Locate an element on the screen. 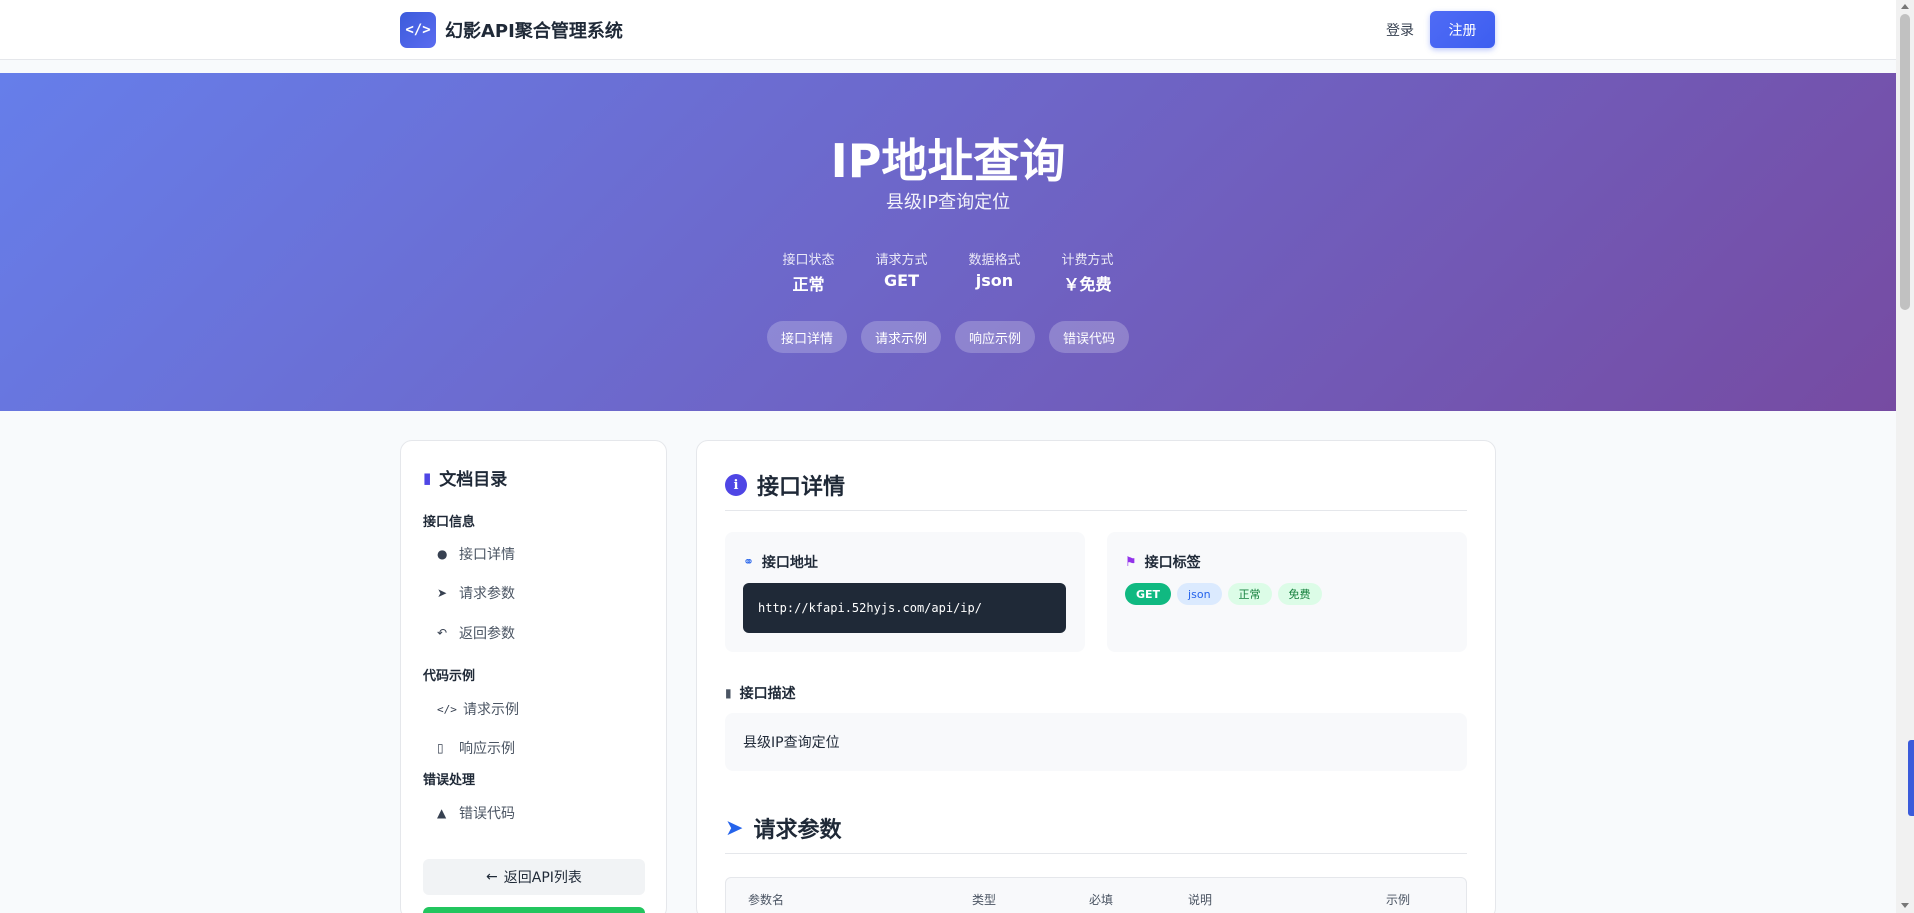  hero-tab-error-codes: 错误代码 is located at coordinates (1089, 337).